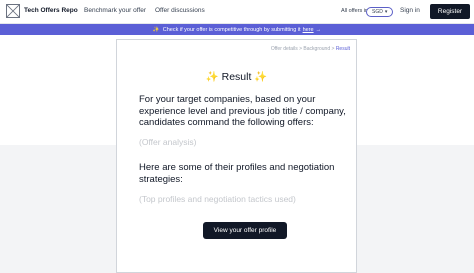 This screenshot has height=273, width=474. I want to click on currency-select: SGD ▾, so click(380, 12).